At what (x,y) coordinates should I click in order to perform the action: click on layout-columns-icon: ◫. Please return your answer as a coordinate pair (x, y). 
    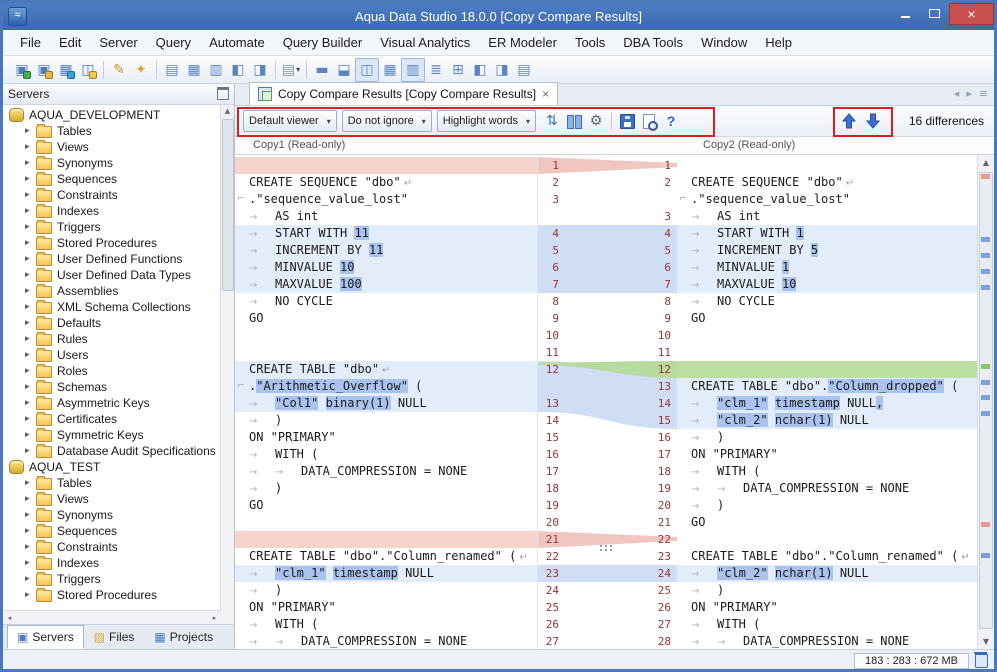
    Looking at the image, I should click on (367, 69).